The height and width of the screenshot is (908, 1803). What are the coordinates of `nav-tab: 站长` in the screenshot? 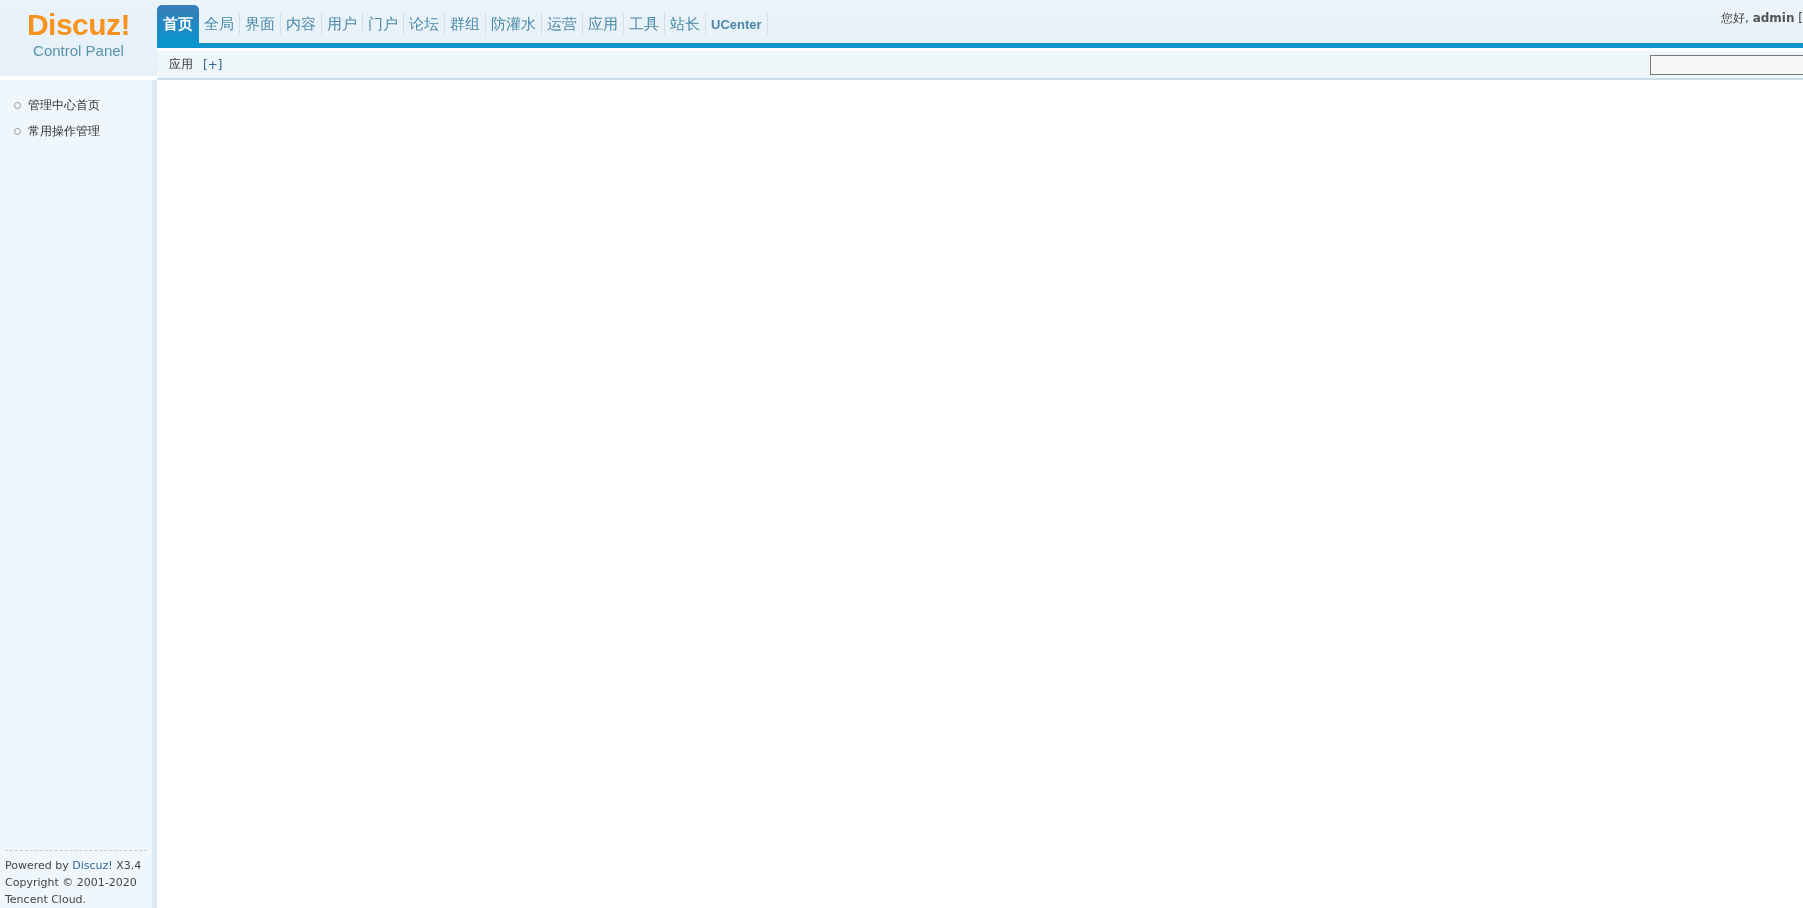 It's located at (685, 24).